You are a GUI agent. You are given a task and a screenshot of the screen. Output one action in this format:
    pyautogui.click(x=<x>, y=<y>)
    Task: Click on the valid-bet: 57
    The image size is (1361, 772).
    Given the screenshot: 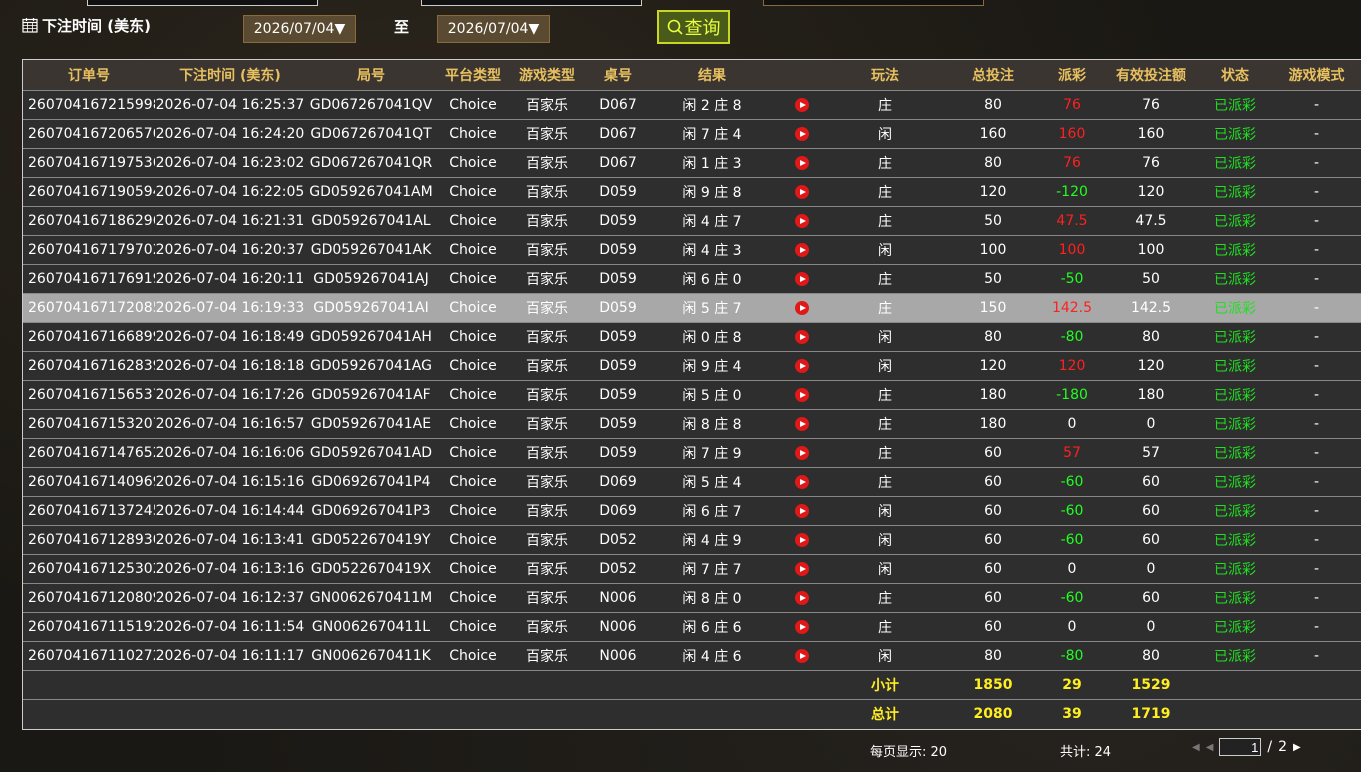 What is the action you would take?
    pyautogui.click(x=1151, y=453)
    